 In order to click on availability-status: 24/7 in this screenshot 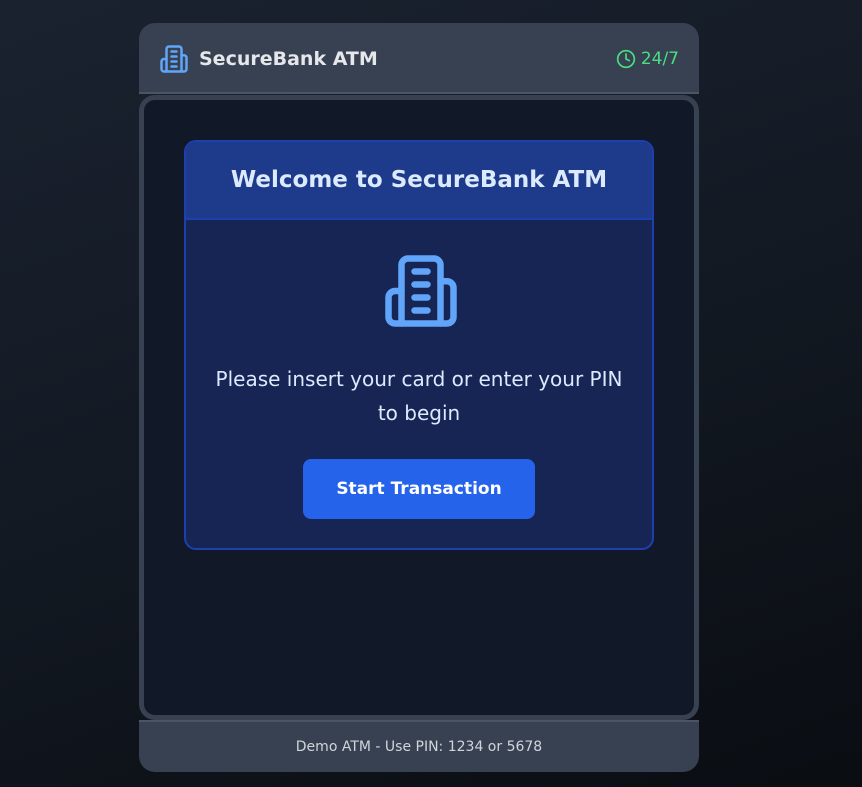, I will do `click(647, 59)`.